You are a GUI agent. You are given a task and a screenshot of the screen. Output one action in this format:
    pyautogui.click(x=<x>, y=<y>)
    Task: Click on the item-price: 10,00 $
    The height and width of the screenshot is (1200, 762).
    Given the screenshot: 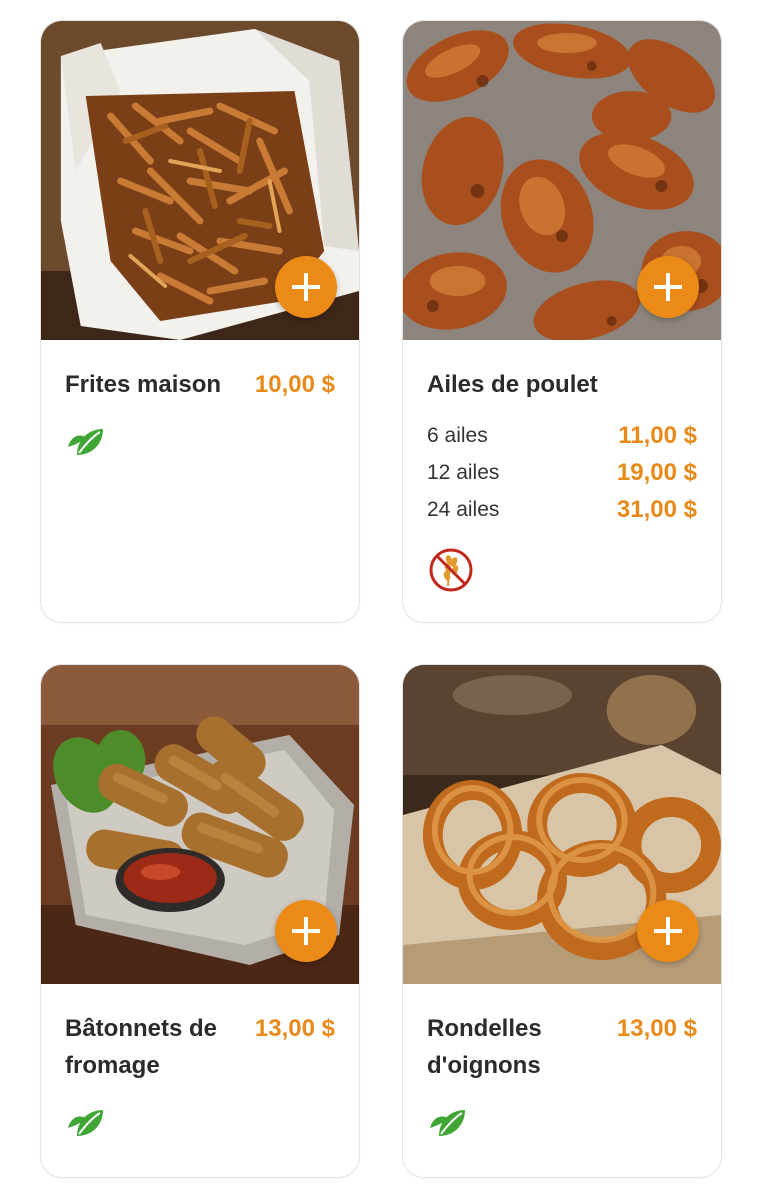 What is the action you would take?
    pyautogui.click(x=294, y=384)
    